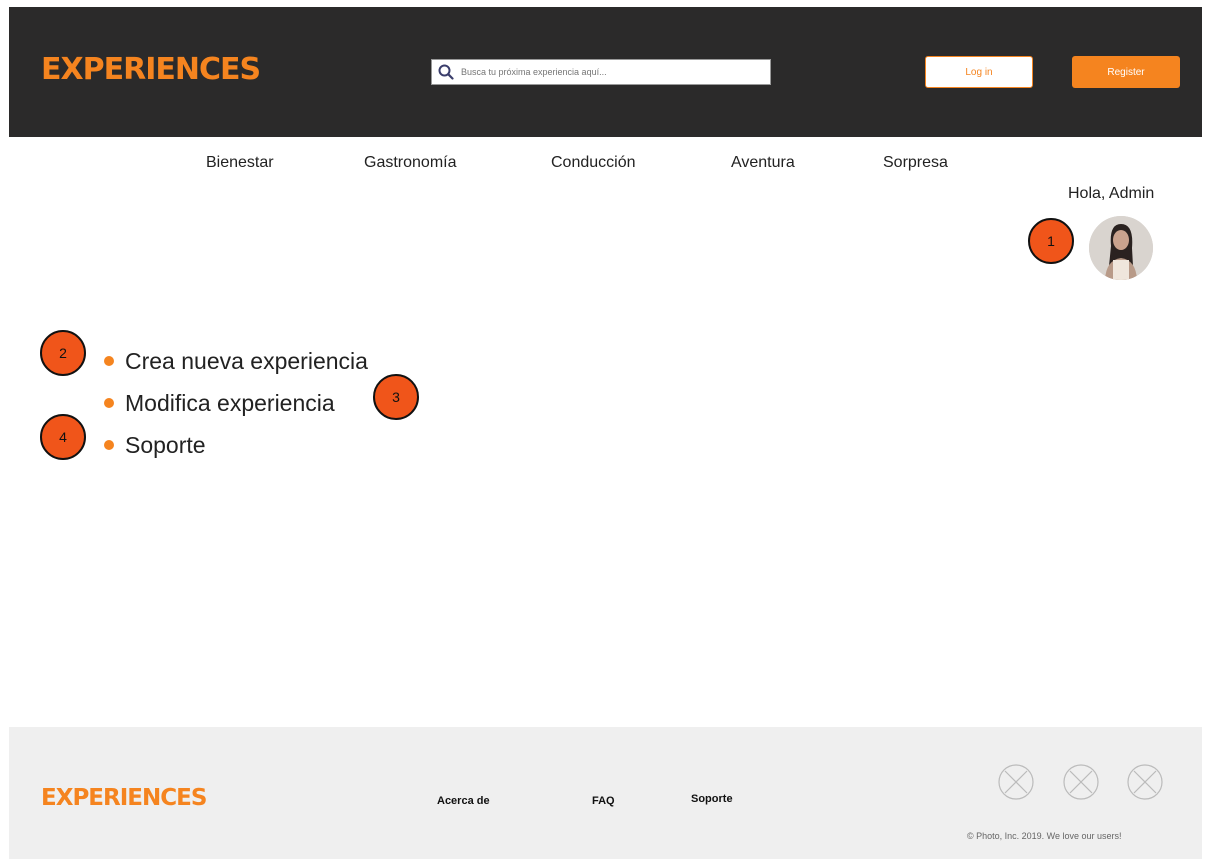 The height and width of the screenshot is (859, 1210). I want to click on menu-item-modify-experience: Modifica experiencia, so click(236, 403).